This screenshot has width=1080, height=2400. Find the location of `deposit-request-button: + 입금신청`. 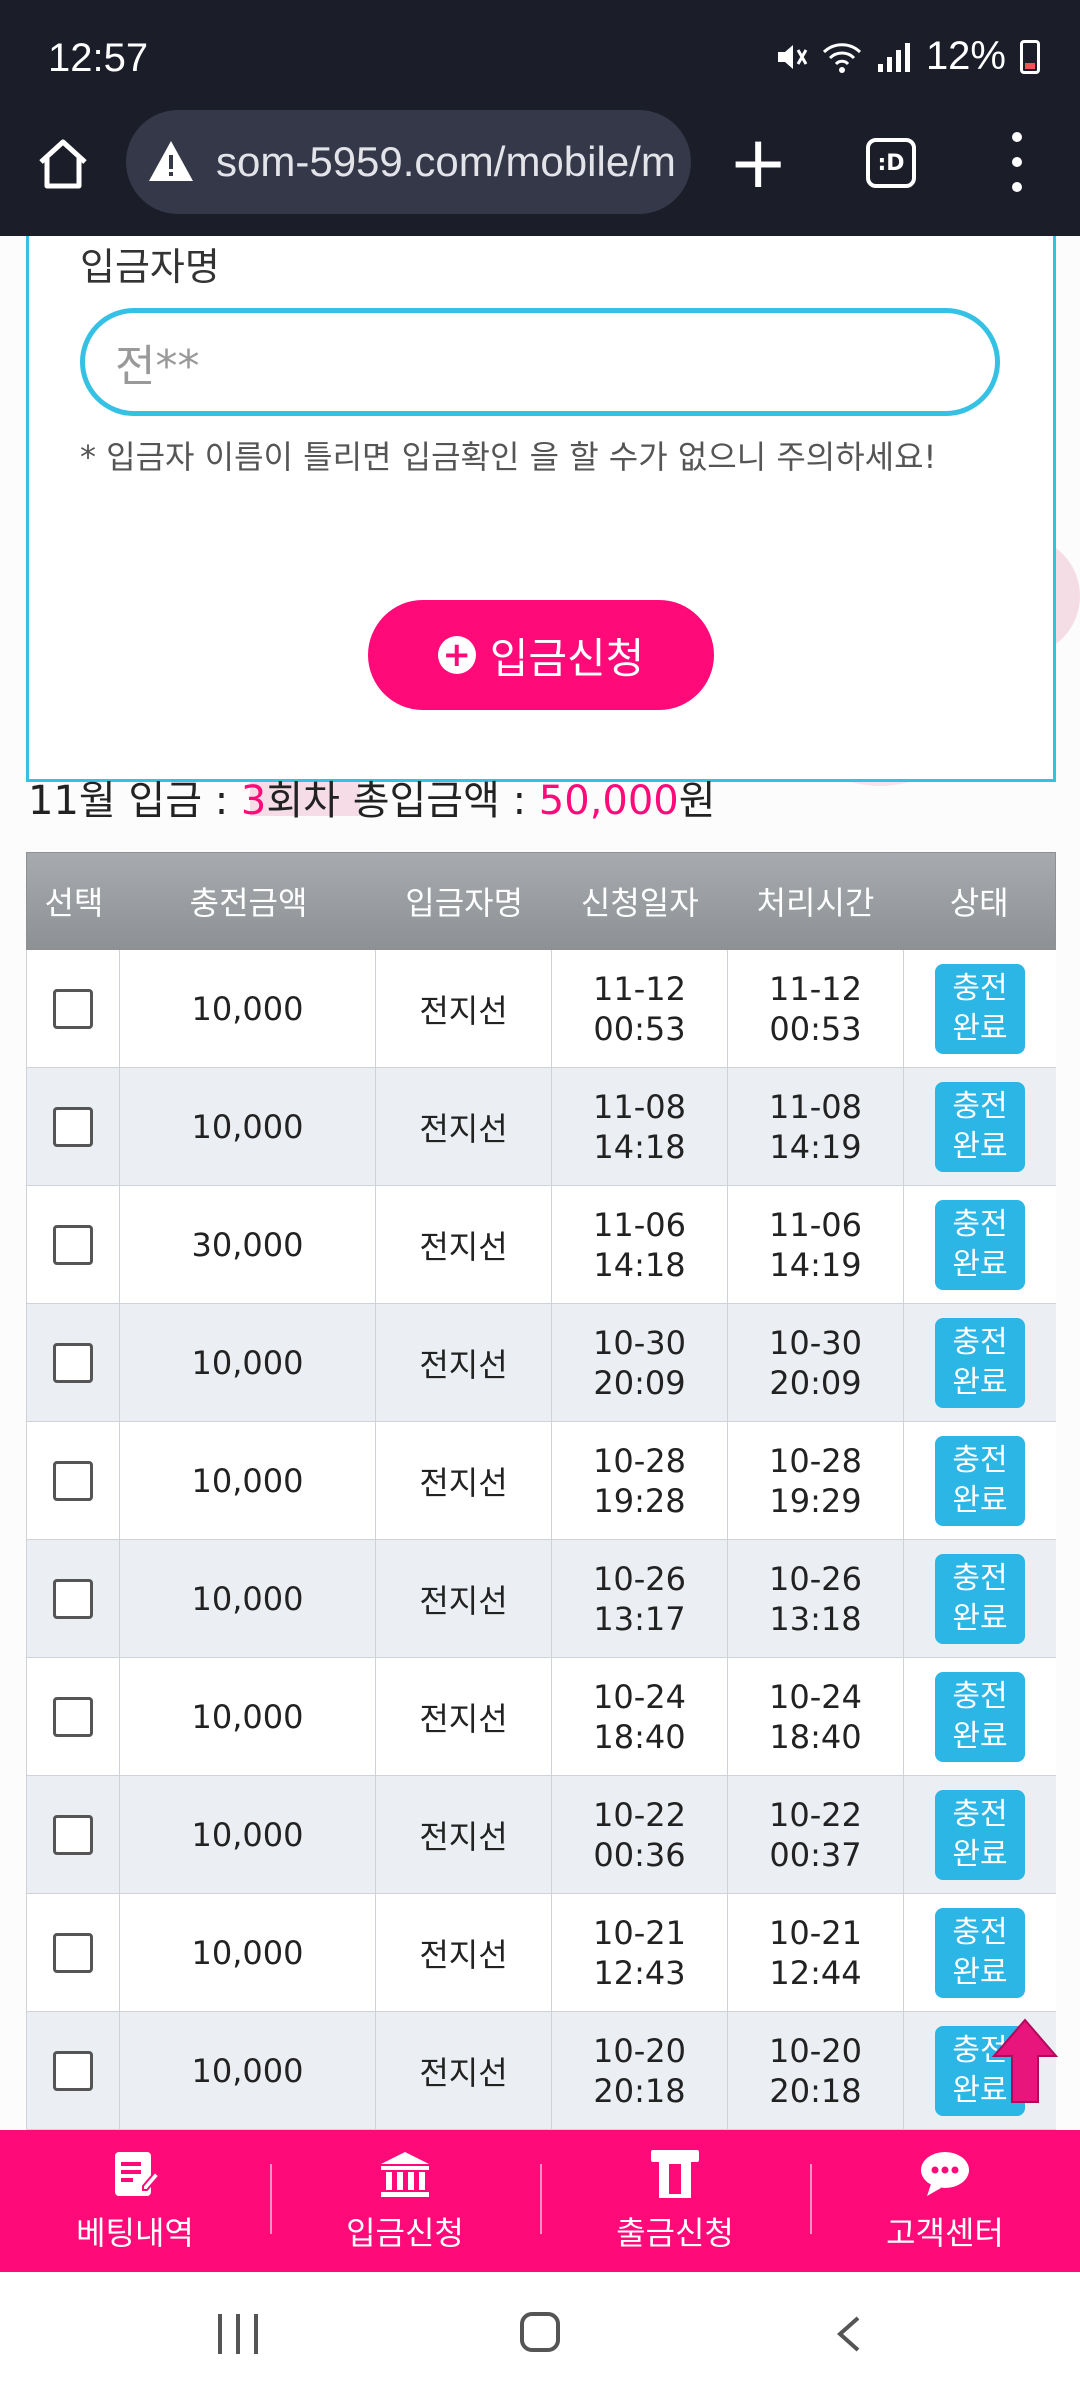

deposit-request-button: + 입금신청 is located at coordinates (541, 655).